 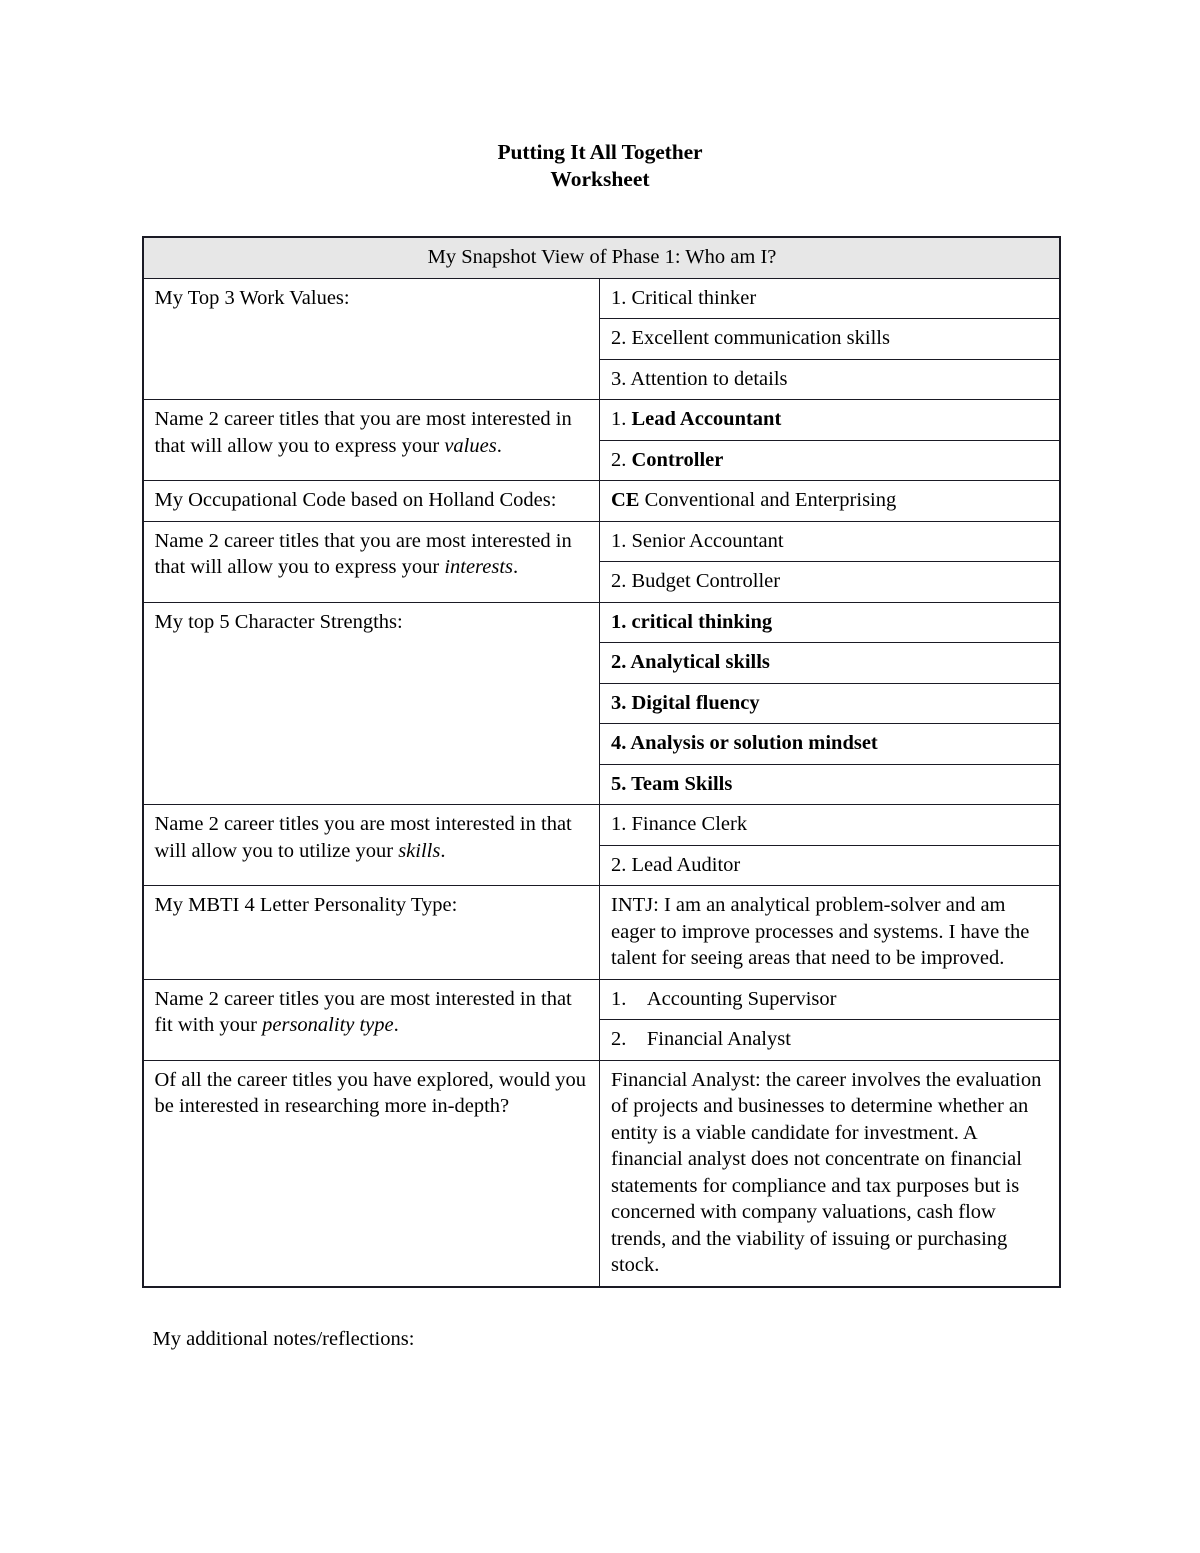 I want to click on table-header-cell: My Snapshot View of Phase 1: Who am I?, so click(x=601, y=257).